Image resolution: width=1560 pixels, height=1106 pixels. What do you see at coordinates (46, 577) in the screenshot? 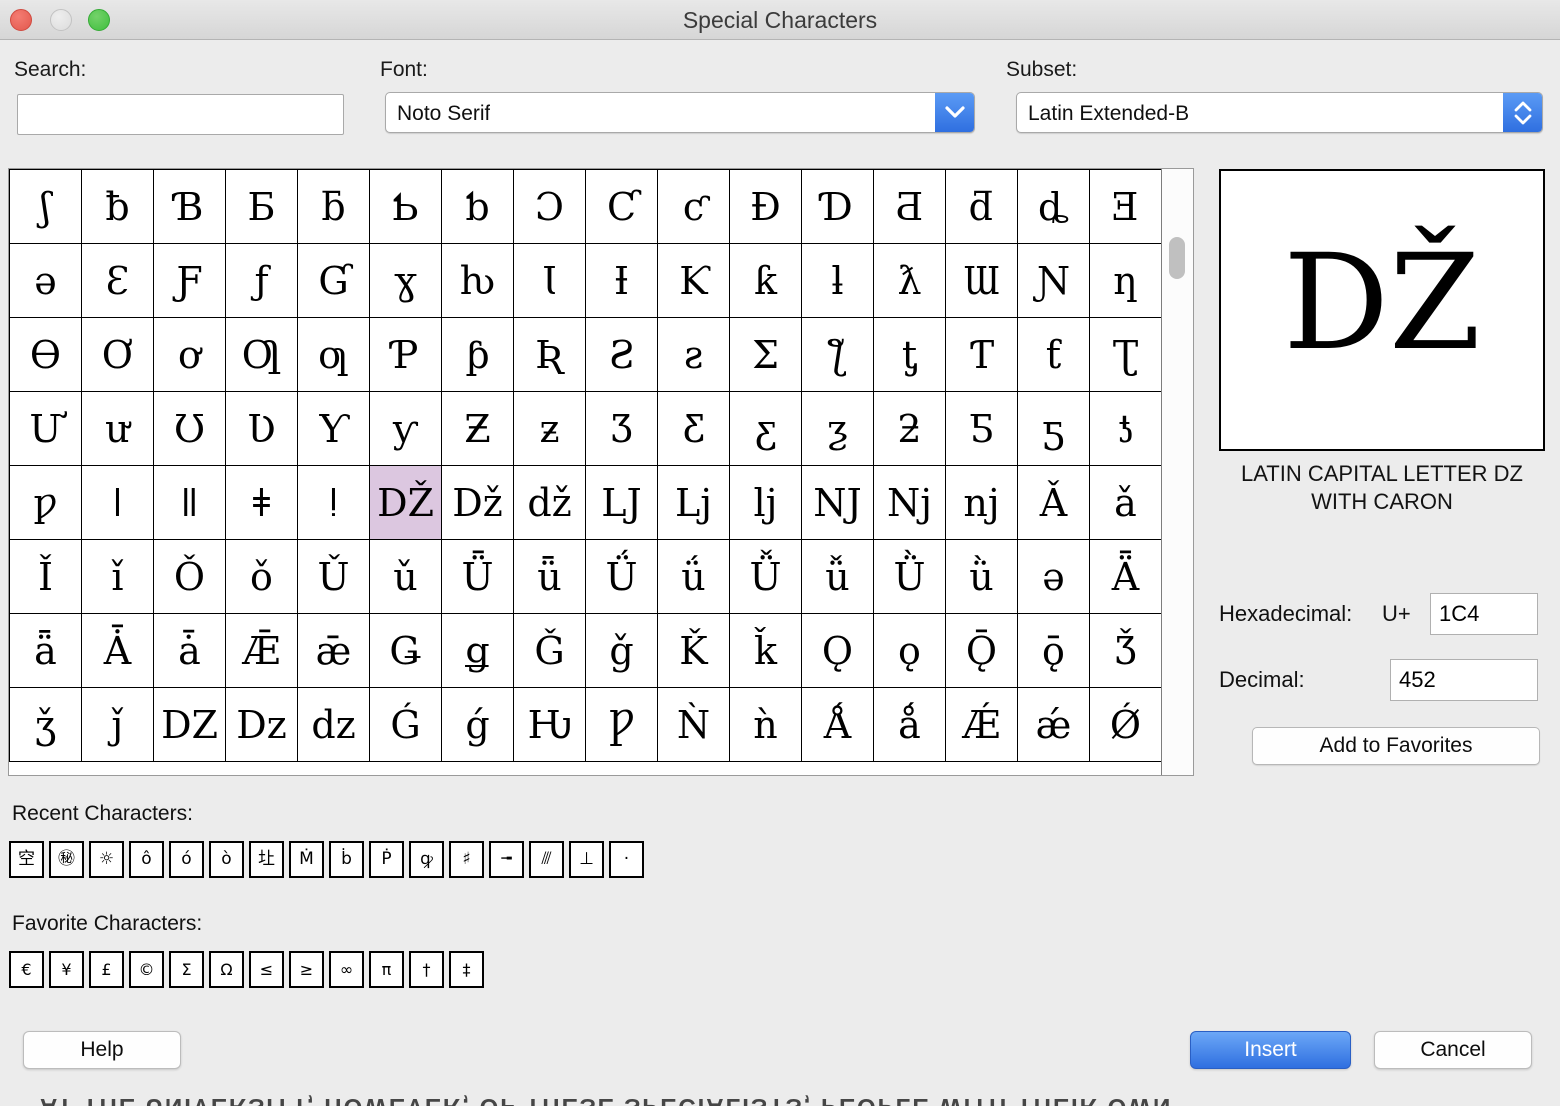
I see `character-cell: Ǐ` at bounding box center [46, 577].